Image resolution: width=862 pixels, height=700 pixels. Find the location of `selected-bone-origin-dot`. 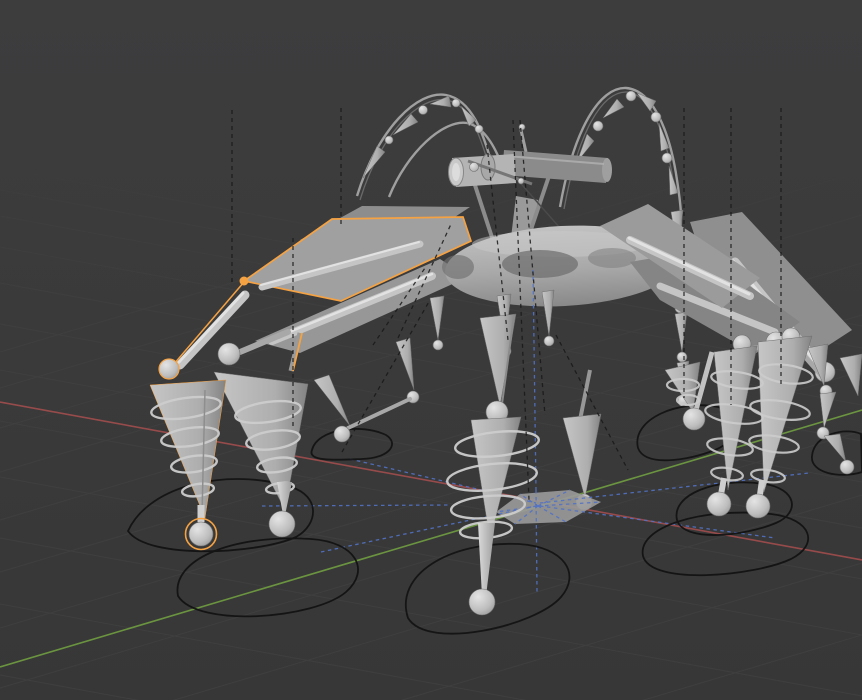

selected-bone-origin-dot is located at coordinates (244, 281).